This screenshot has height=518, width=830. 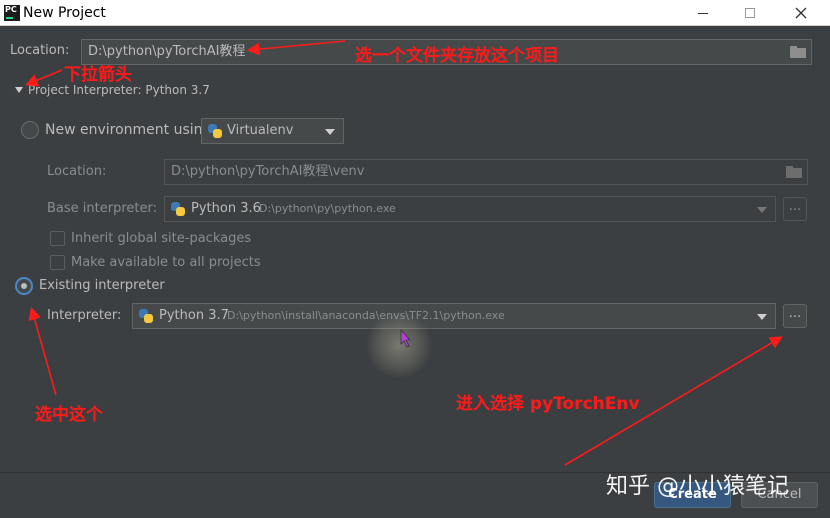 I want to click on env-type-dropdown: Virtualenv, so click(x=272, y=131).